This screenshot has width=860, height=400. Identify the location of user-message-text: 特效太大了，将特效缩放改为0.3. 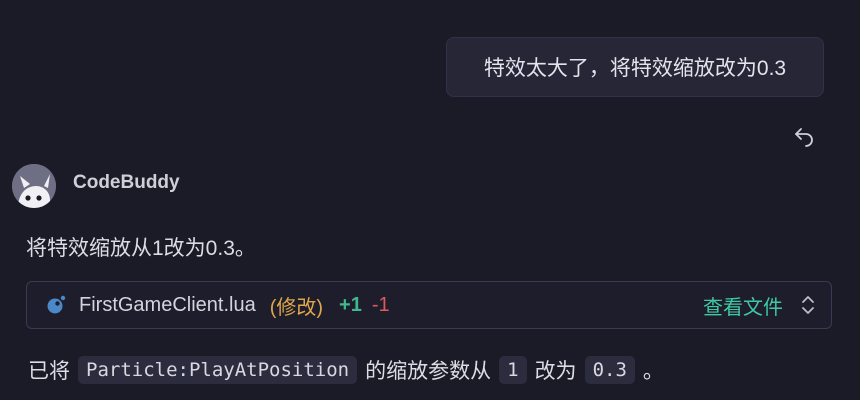
(635, 68).